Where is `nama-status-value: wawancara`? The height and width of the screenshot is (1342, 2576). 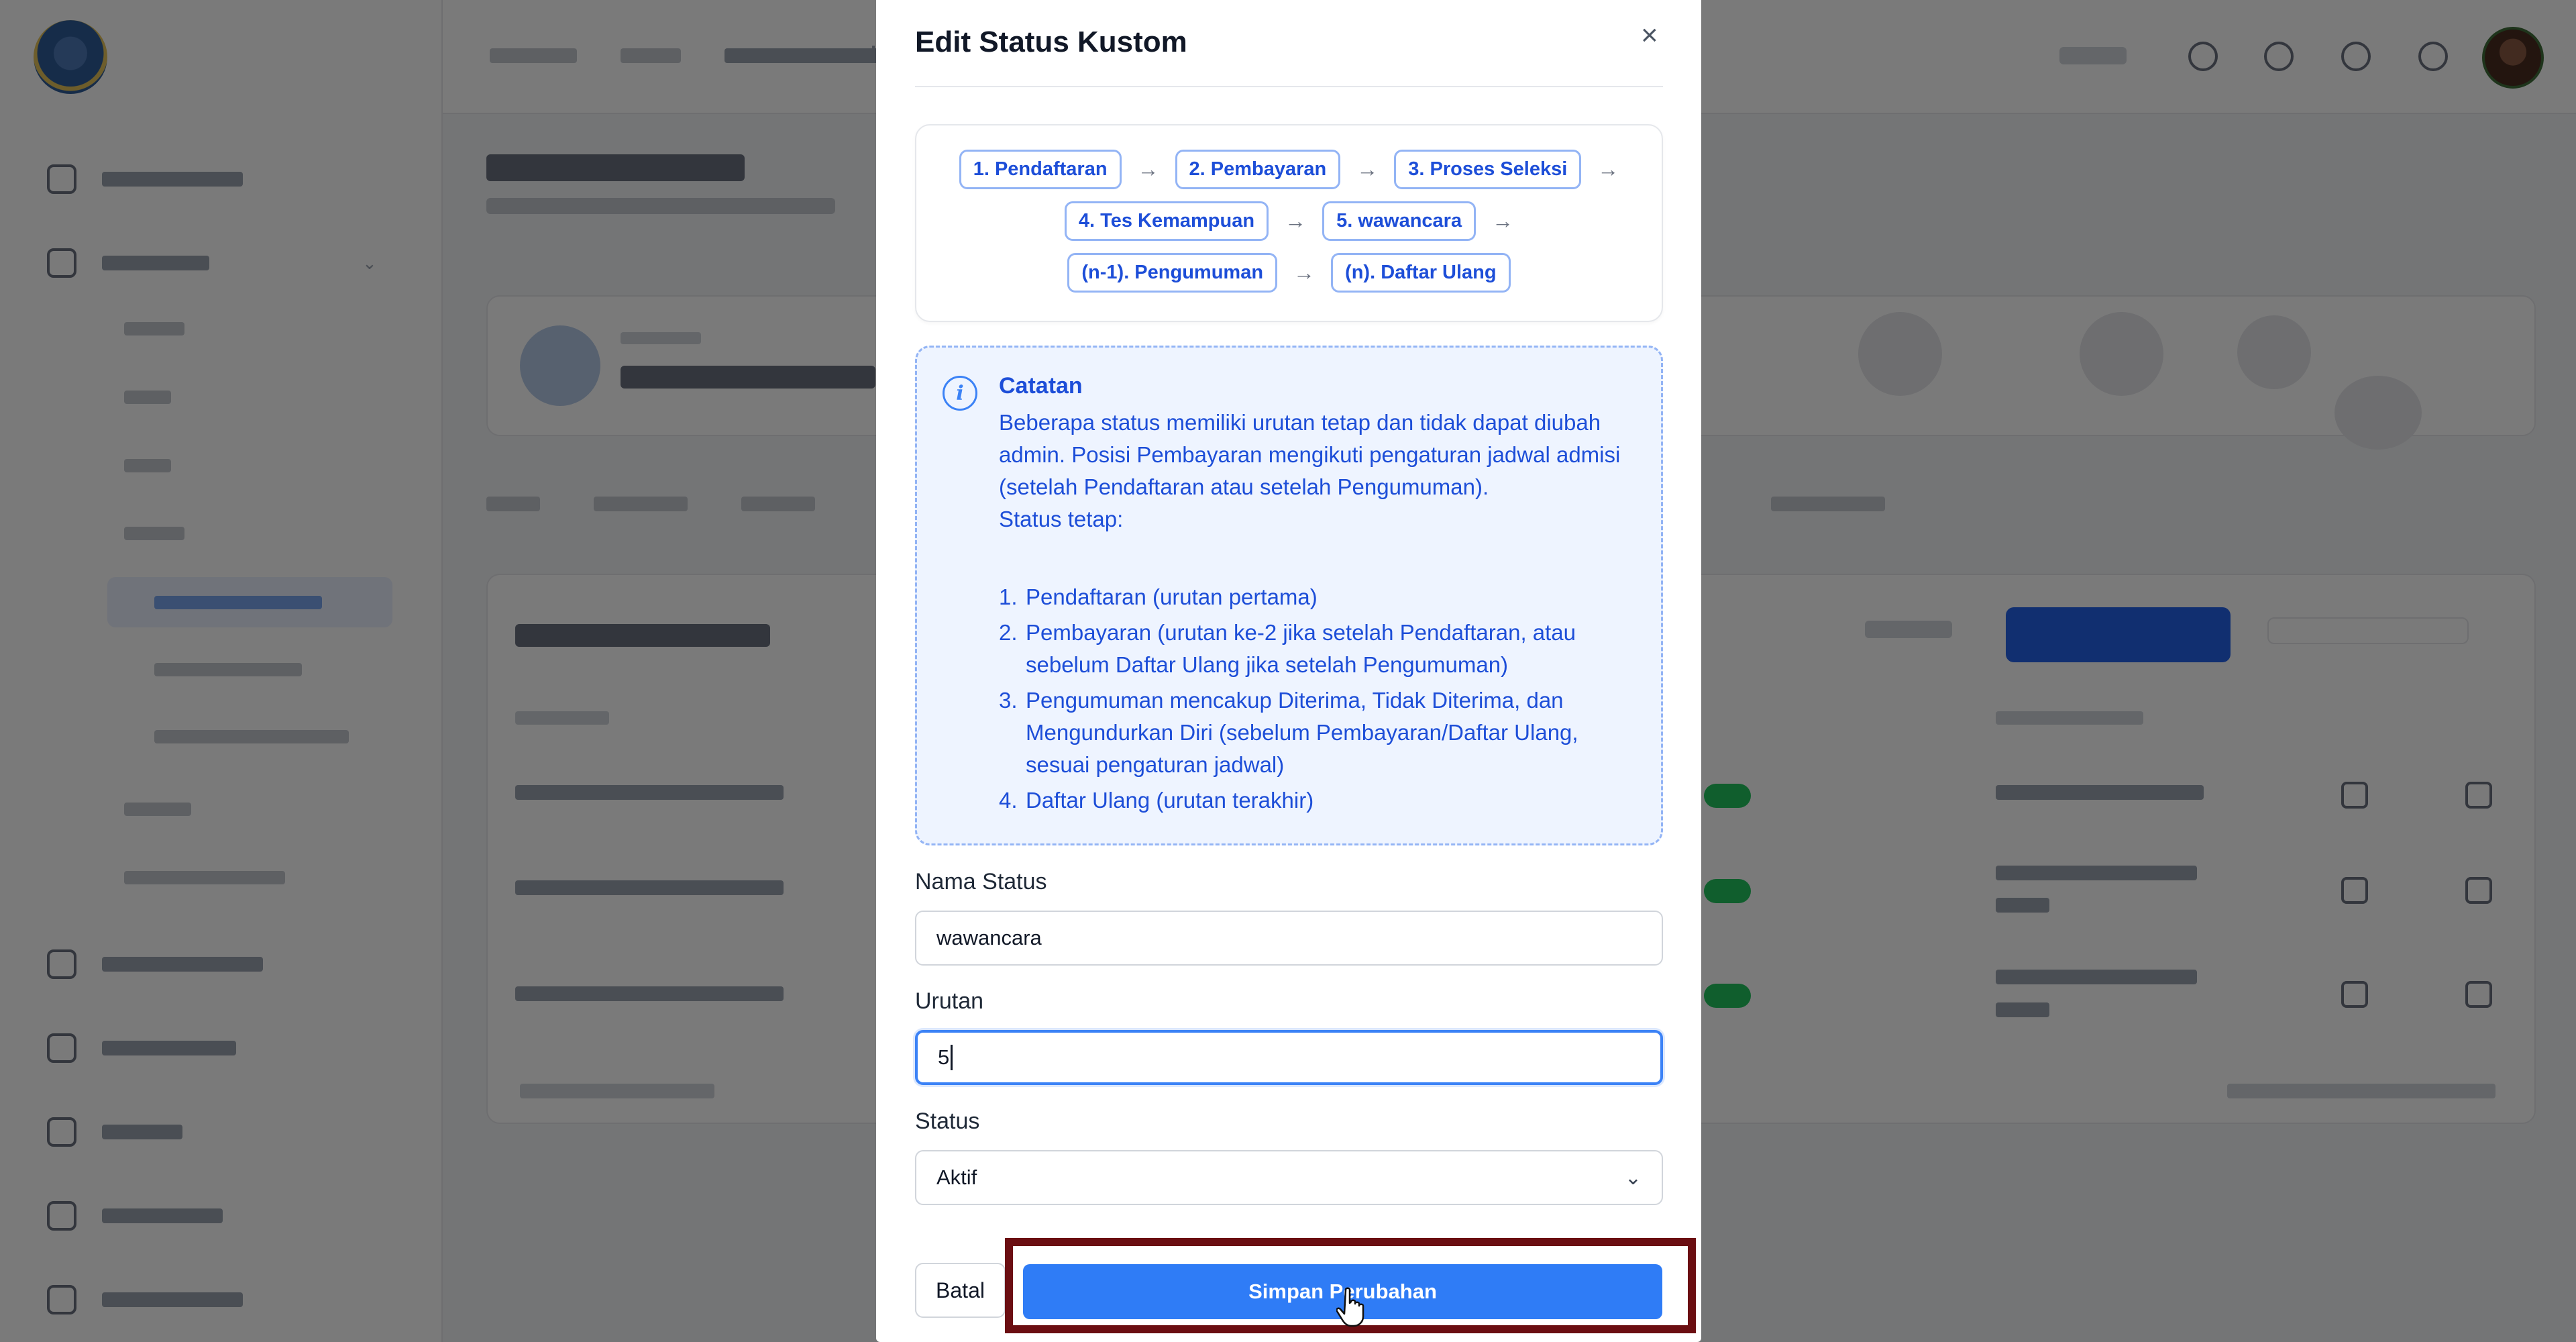 nama-status-value: wawancara is located at coordinates (989, 938).